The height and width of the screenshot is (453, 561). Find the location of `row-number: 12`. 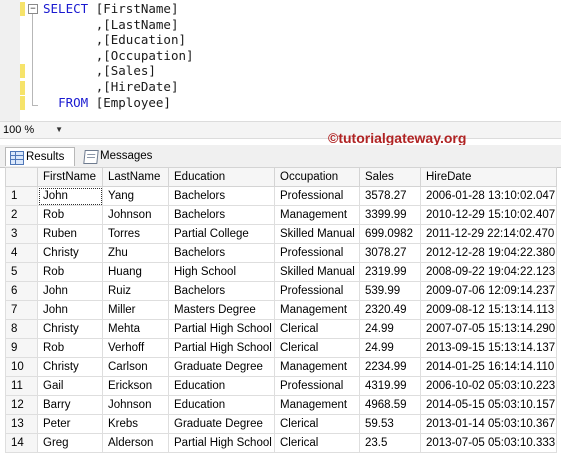

row-number: 12 is located at coordinates (21, 405).